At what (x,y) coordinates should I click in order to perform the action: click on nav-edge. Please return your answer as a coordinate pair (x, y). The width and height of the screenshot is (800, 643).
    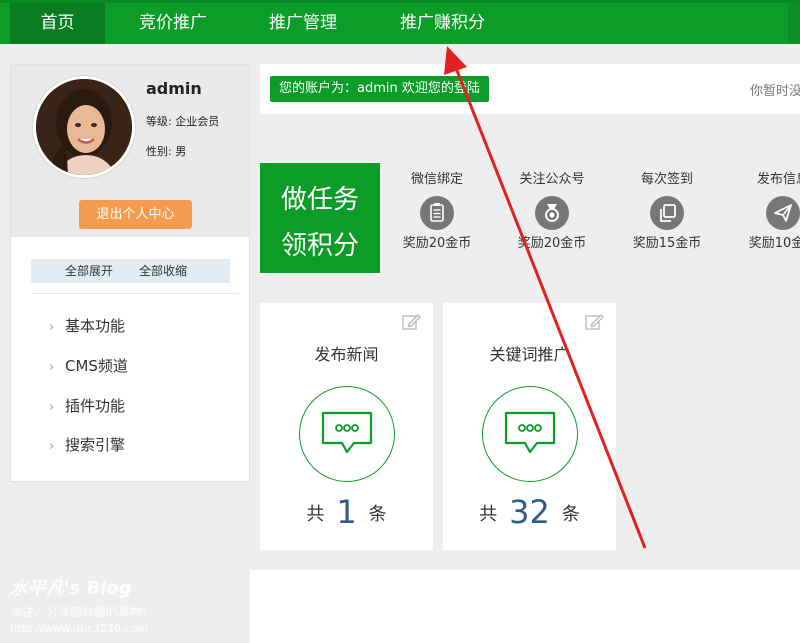
    Looking at the image, I should click on (794, 23).